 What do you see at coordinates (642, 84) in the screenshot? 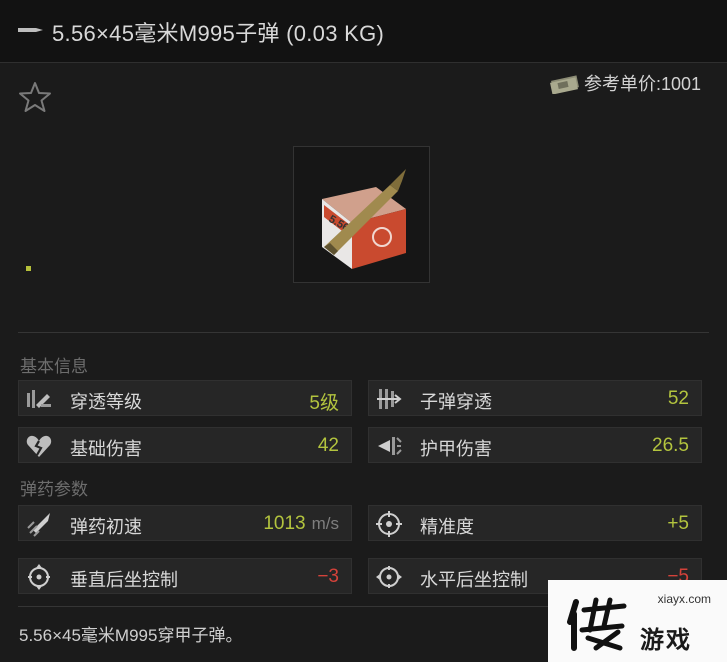
I see `price-text: 参考单价:1001` at bounding box center [642, 84].